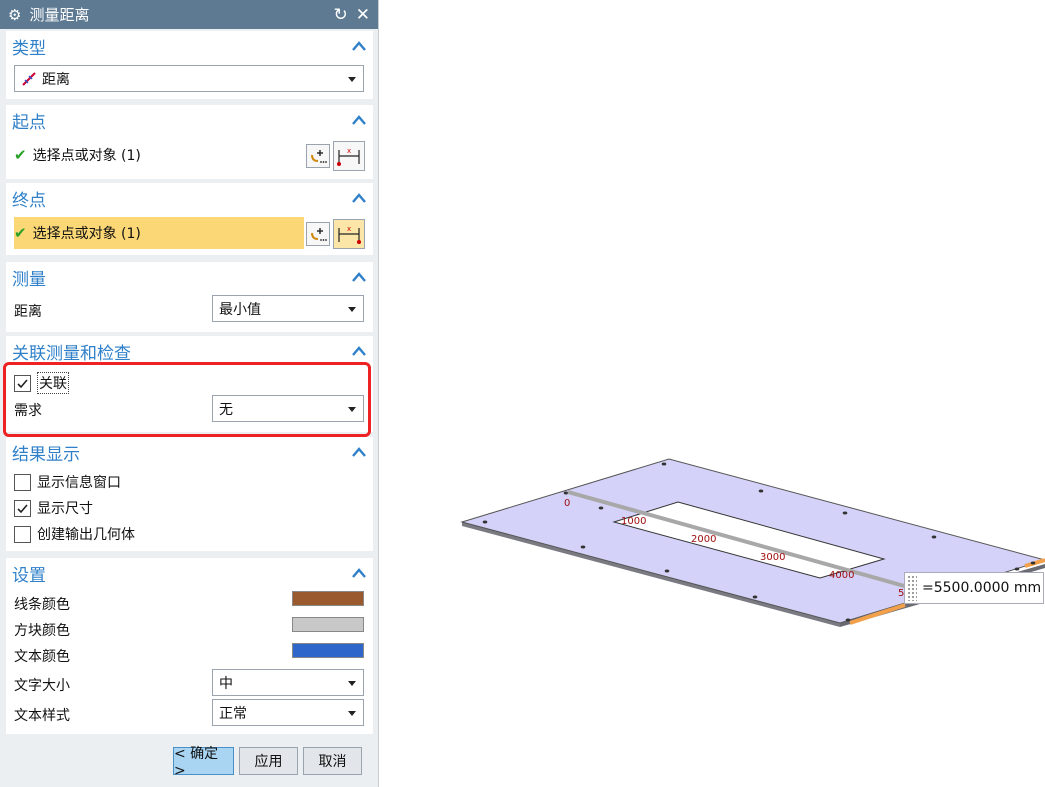 Image resolution: width=1045 pixels, height=787 pixels. Describe the element at coordinates (288, 408) in the screenshot. I see `requirement-dropdown: 无` at that location.